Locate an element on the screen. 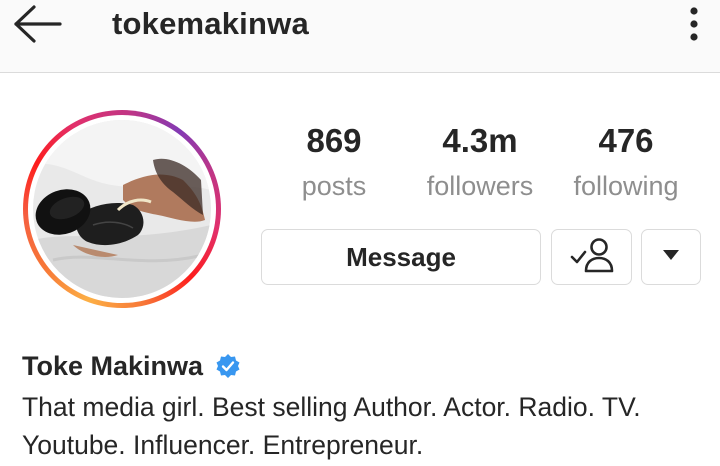 The image size is (720, 466). following-count: 476 is located at coordinates (626, 140).